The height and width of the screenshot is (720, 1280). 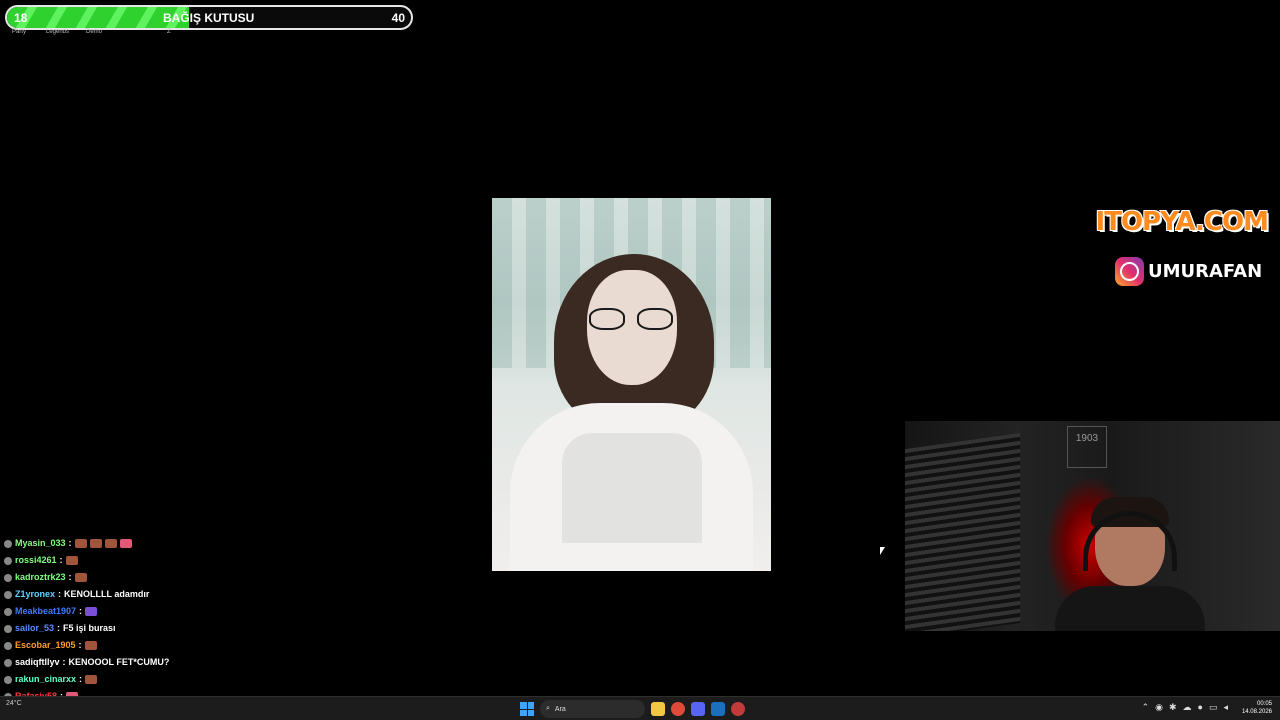 What do you see at coordinates (169, 560) in the screenshot?
I see `chat-message: rossi4261:` at bounding box center [169, 560].